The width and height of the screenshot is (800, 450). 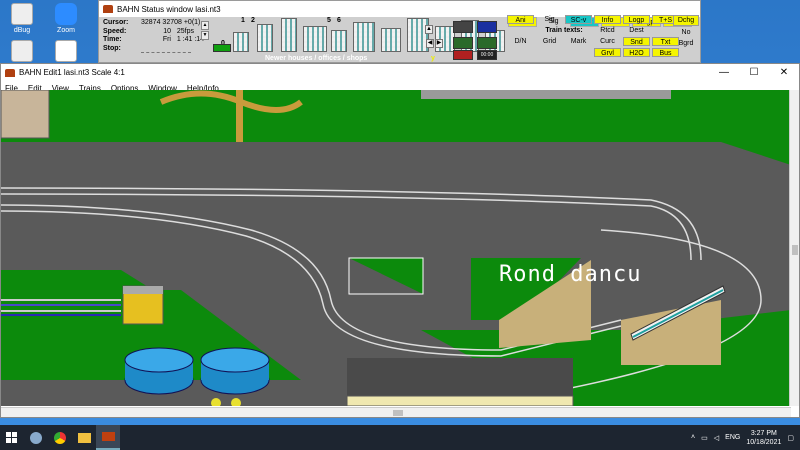 I want to click on station-roof, so click(x=143, y=290).